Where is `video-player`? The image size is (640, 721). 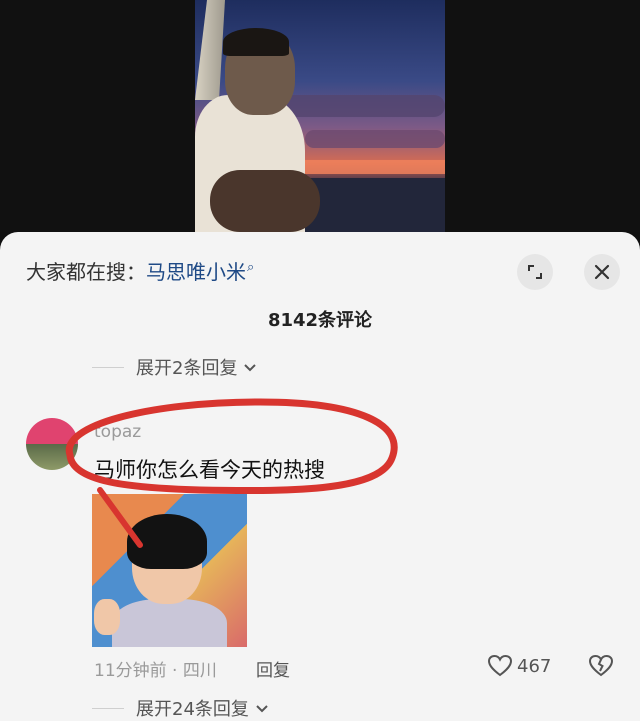 video-player is located at coordinates (320, 116).